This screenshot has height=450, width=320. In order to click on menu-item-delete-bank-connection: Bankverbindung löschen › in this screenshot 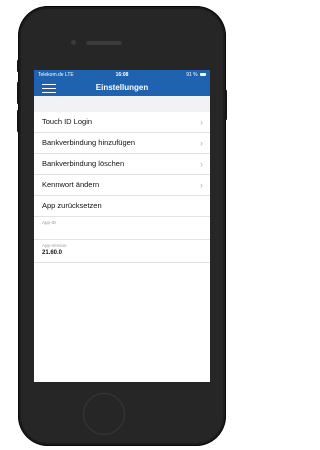, I will do `click(122, 164)`.